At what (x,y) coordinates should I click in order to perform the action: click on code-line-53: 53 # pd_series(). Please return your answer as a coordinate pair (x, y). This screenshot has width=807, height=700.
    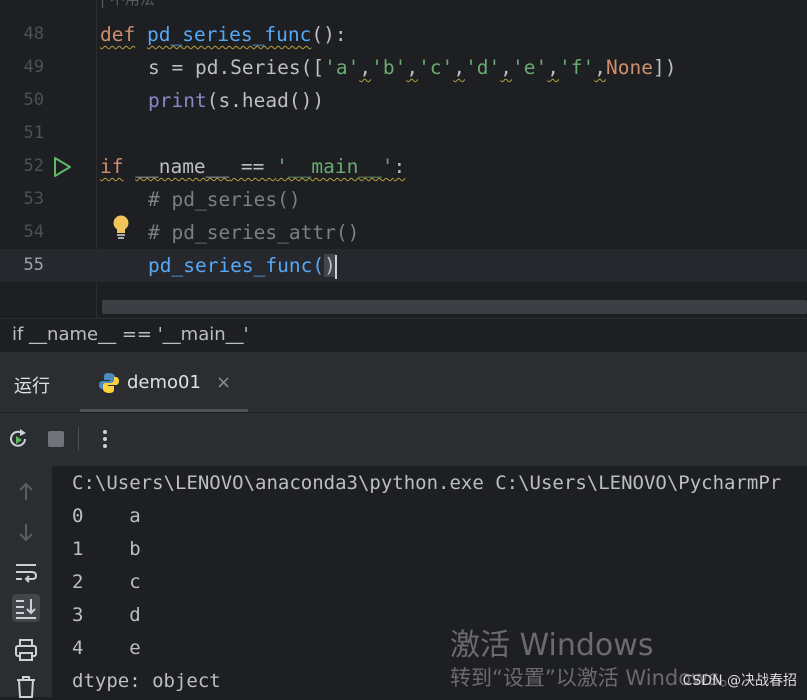
    Looking at the image, I should click on (403, 199).